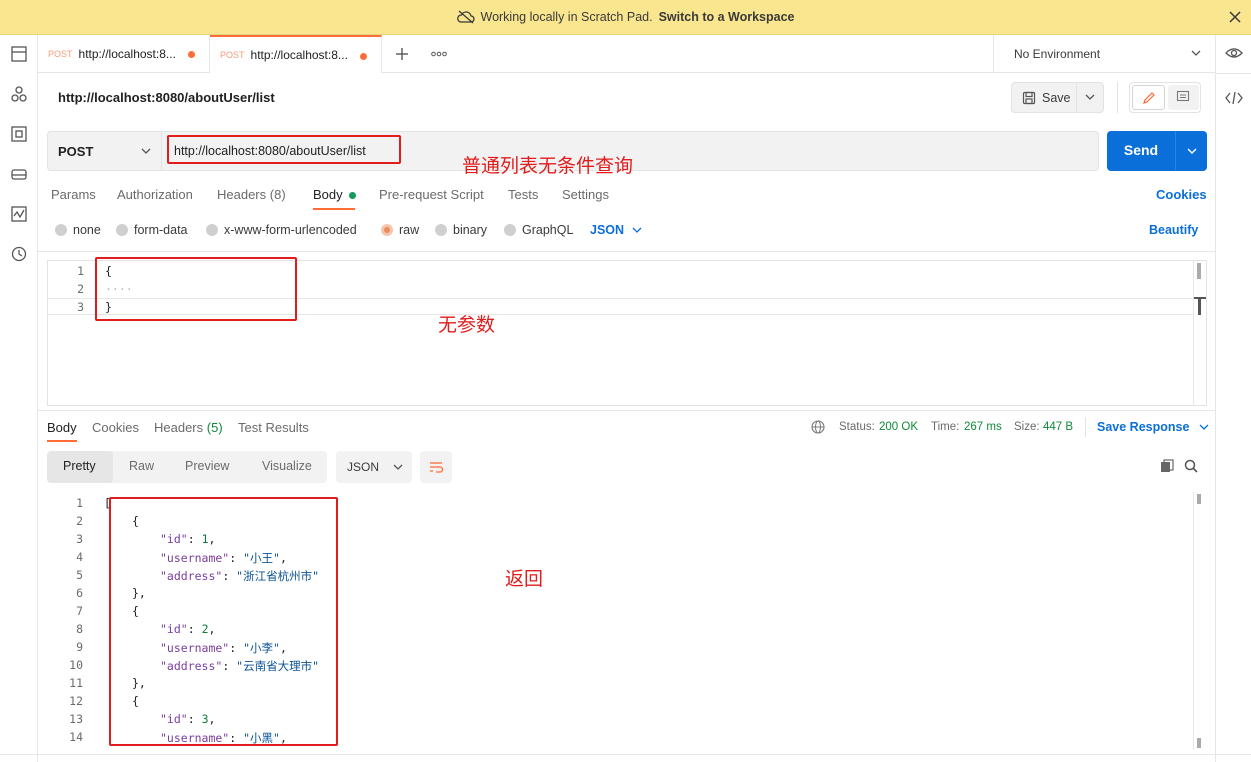 The image size is (1251, 762). I want to click on tab-tests: Tests, so click(523, 194).